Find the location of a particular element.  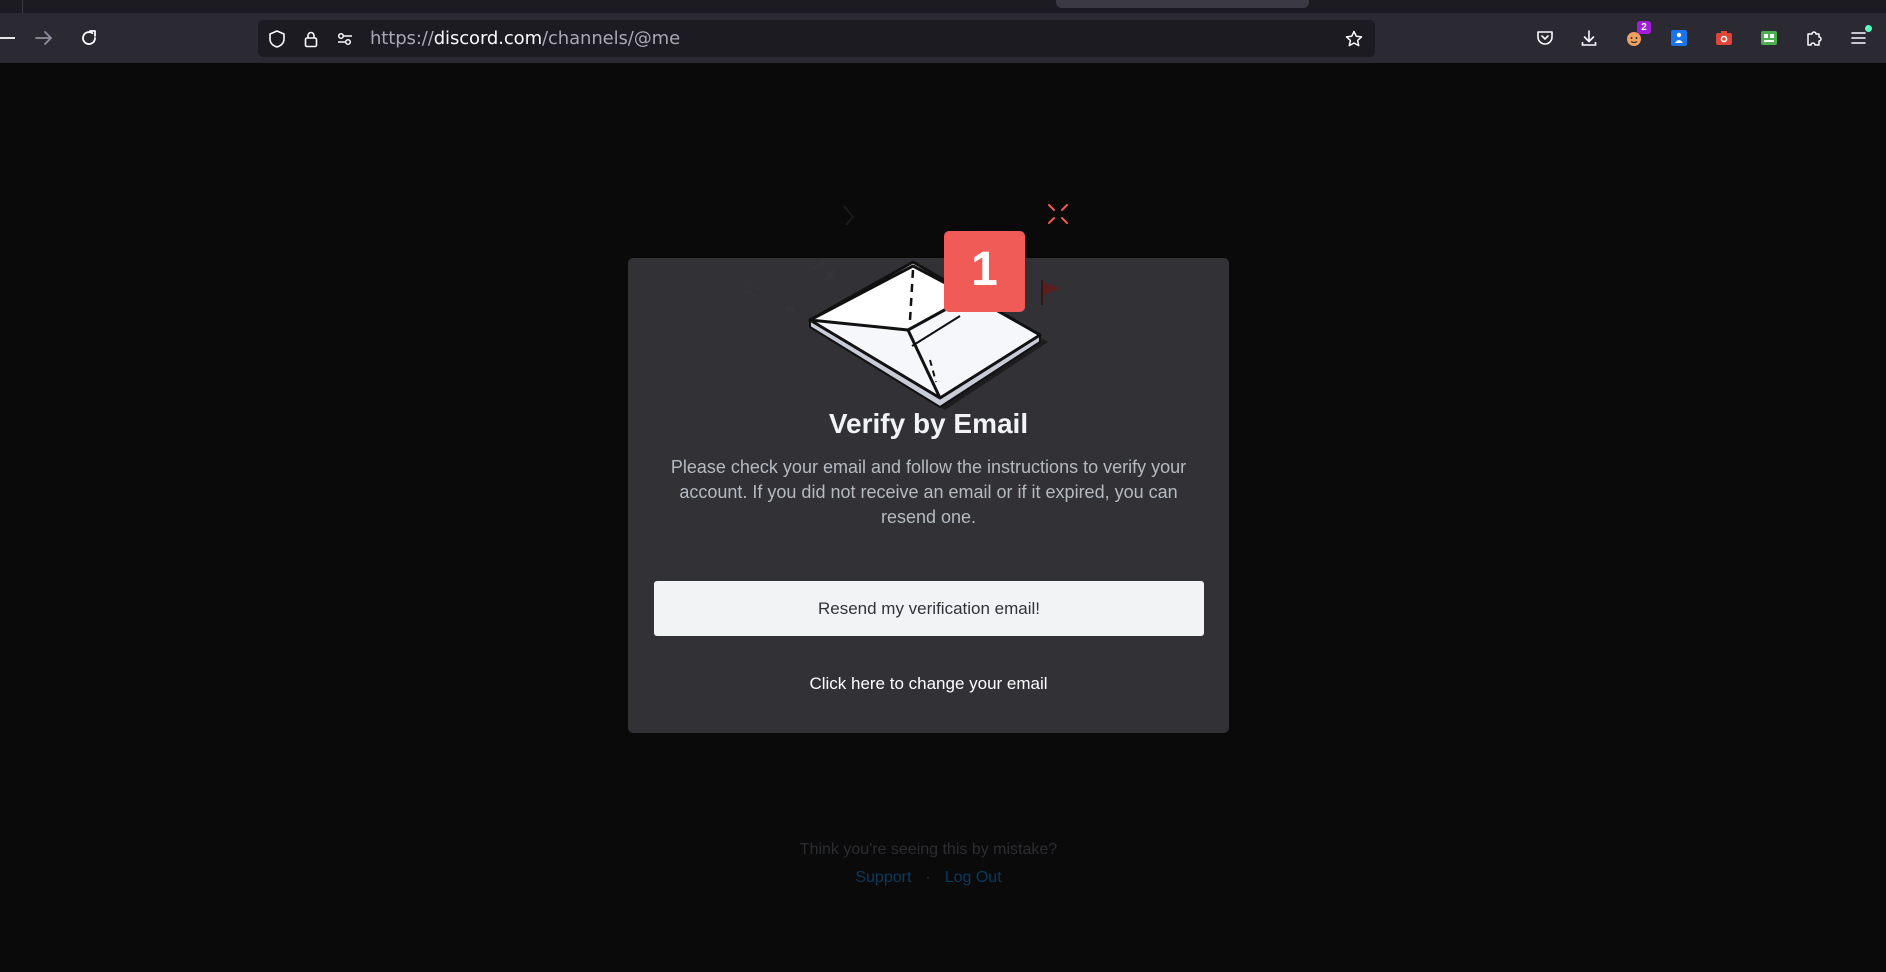

back-icon is located at coordinates (10, 38).